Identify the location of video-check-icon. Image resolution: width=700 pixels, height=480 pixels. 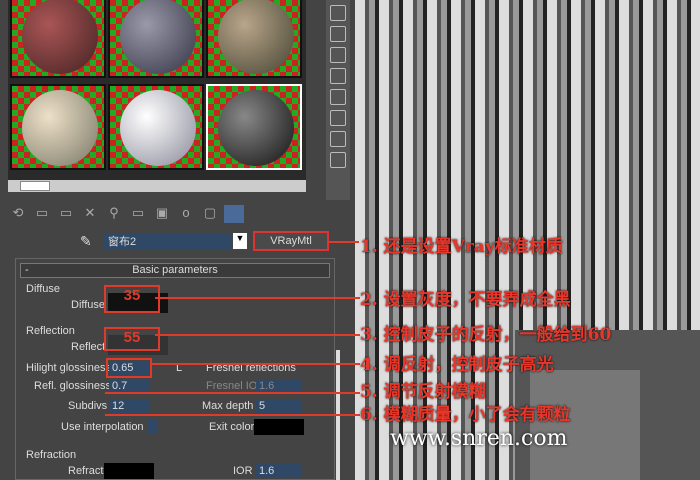
(338, 97).